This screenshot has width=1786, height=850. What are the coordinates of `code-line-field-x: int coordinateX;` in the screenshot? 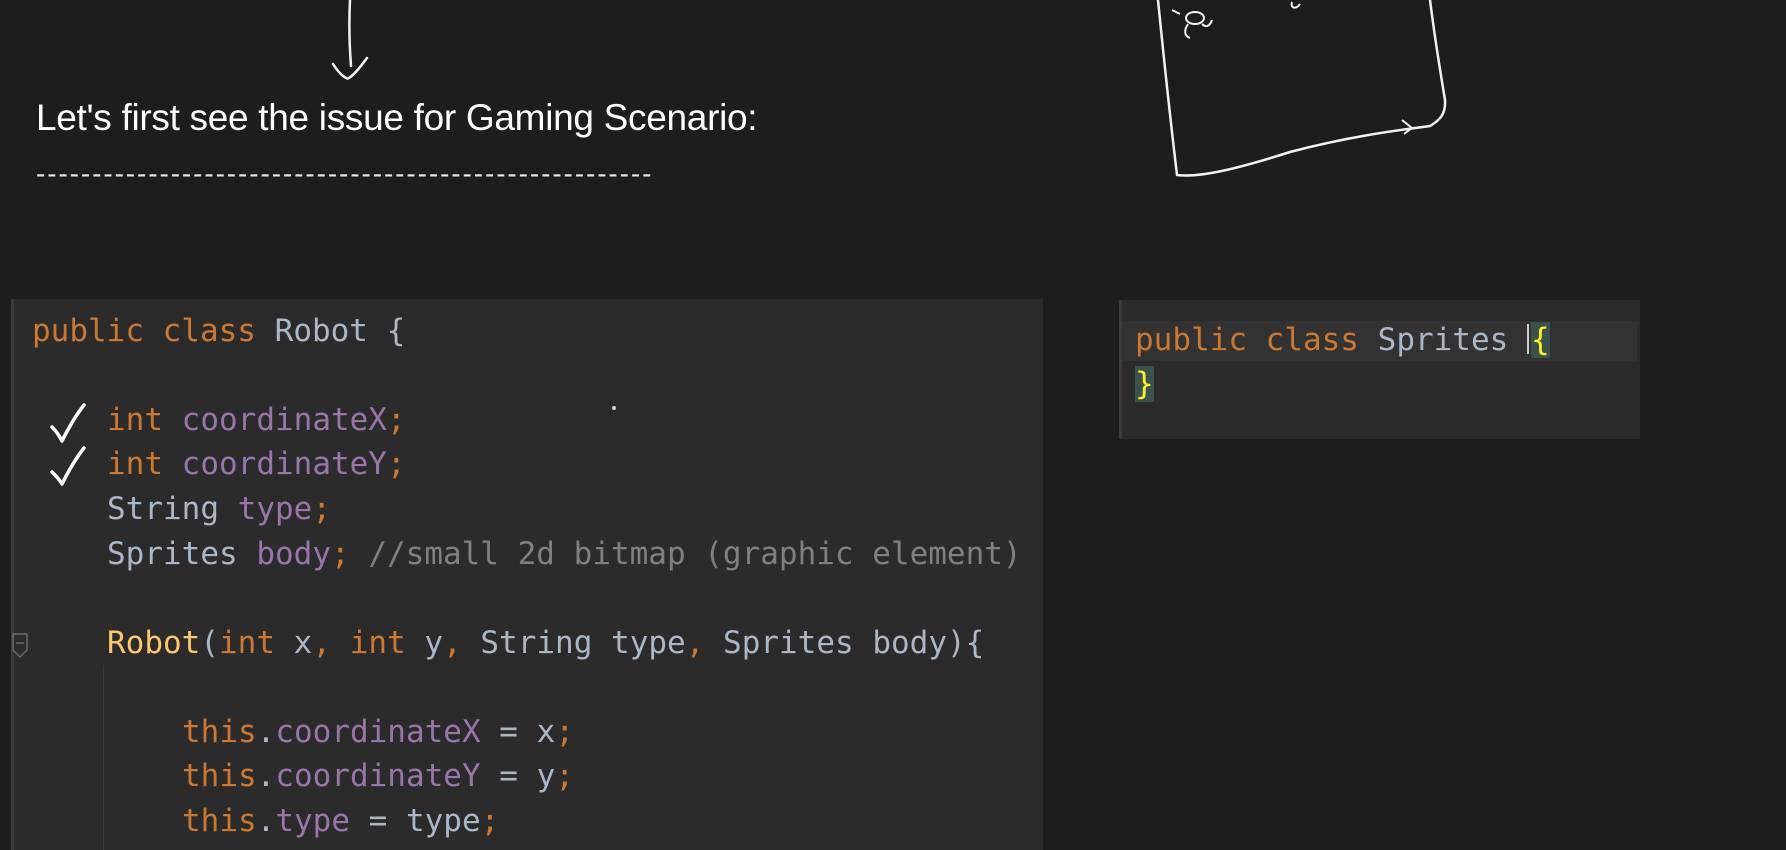 It's located at (256, 420).